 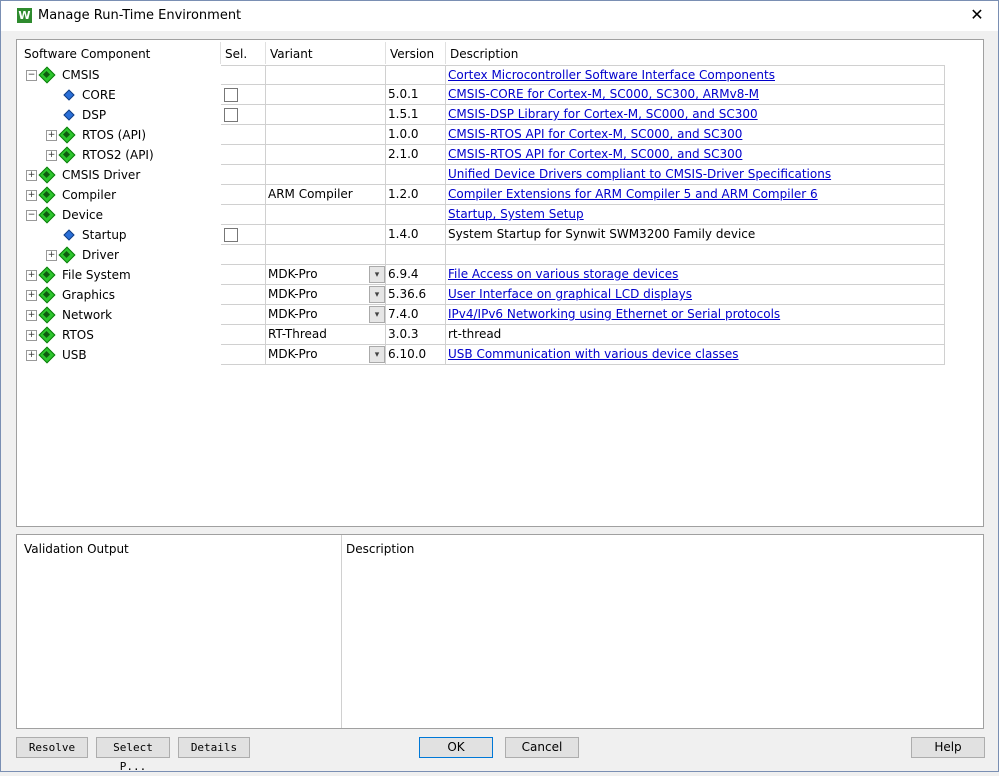 I want to click on cancel-button: Cancel, so click(x=542, y=747).